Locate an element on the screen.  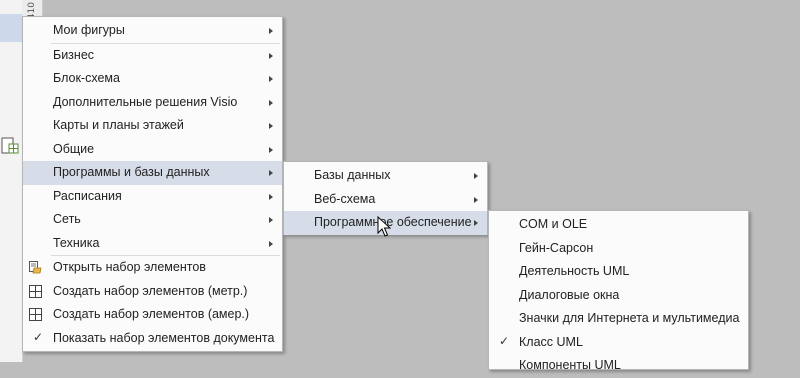
menu-item-gane-sarson: Гейн-Сарсон is located at coordinates (618, 249).